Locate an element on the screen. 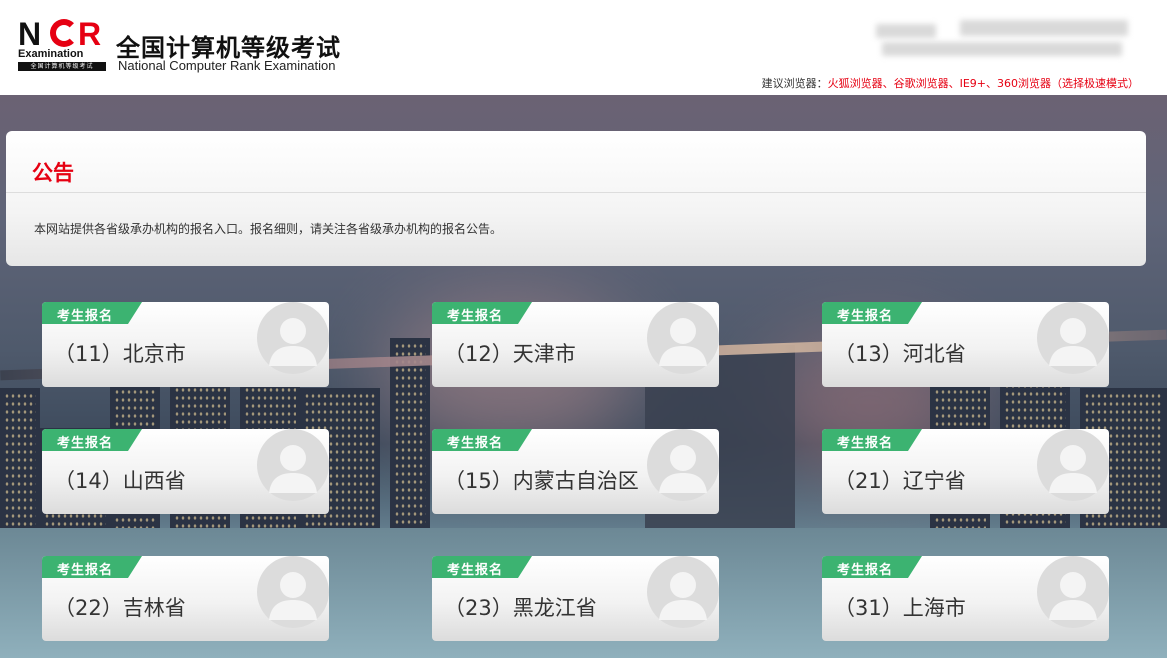  province-card: 考生报名 （11）北京市 is located at coordinates (185, 344).